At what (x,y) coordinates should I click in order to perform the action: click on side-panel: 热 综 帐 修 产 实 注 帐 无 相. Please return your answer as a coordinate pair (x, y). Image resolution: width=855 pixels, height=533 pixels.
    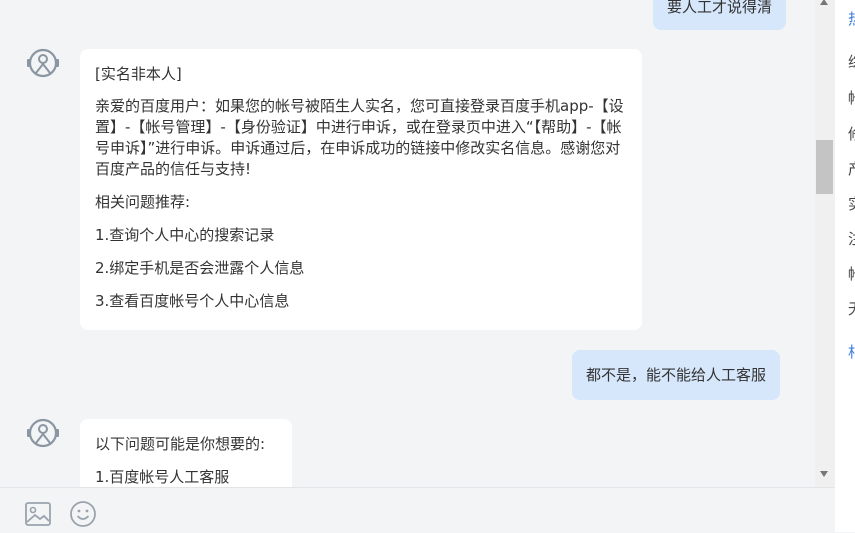
    Looking at the image, I should click on (845, 266).